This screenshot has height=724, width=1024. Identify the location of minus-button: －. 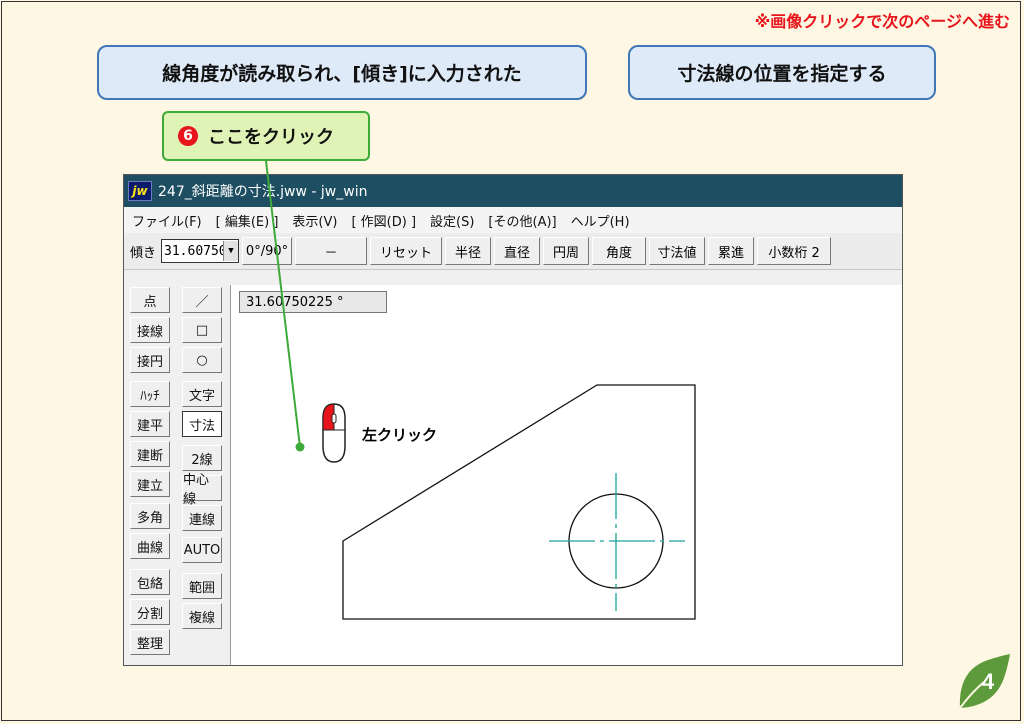
(331, 251).